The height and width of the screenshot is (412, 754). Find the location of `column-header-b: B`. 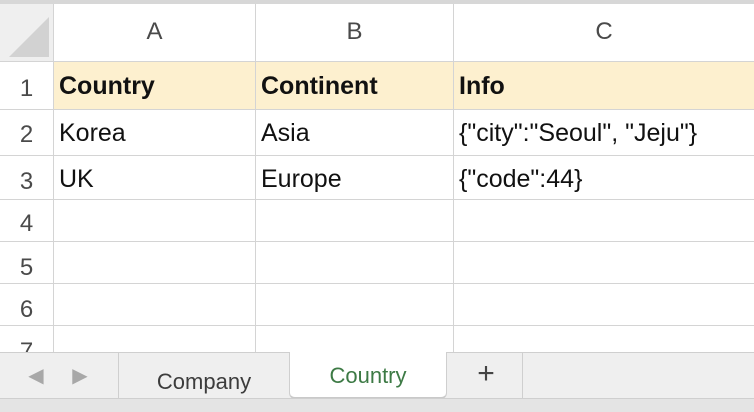

column-header-b: B is located at coordinates (355, 33).